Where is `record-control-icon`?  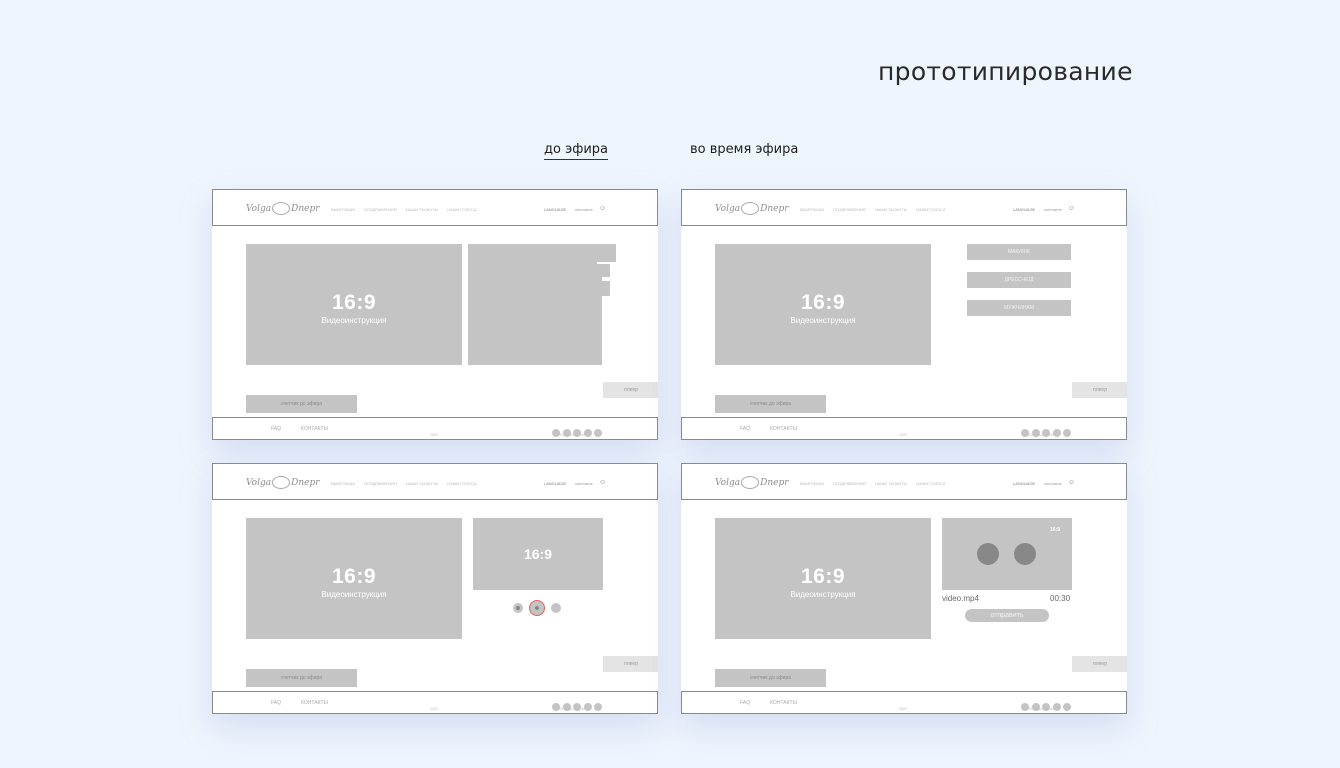 record-control-icon is located at coordinates (988, 554).